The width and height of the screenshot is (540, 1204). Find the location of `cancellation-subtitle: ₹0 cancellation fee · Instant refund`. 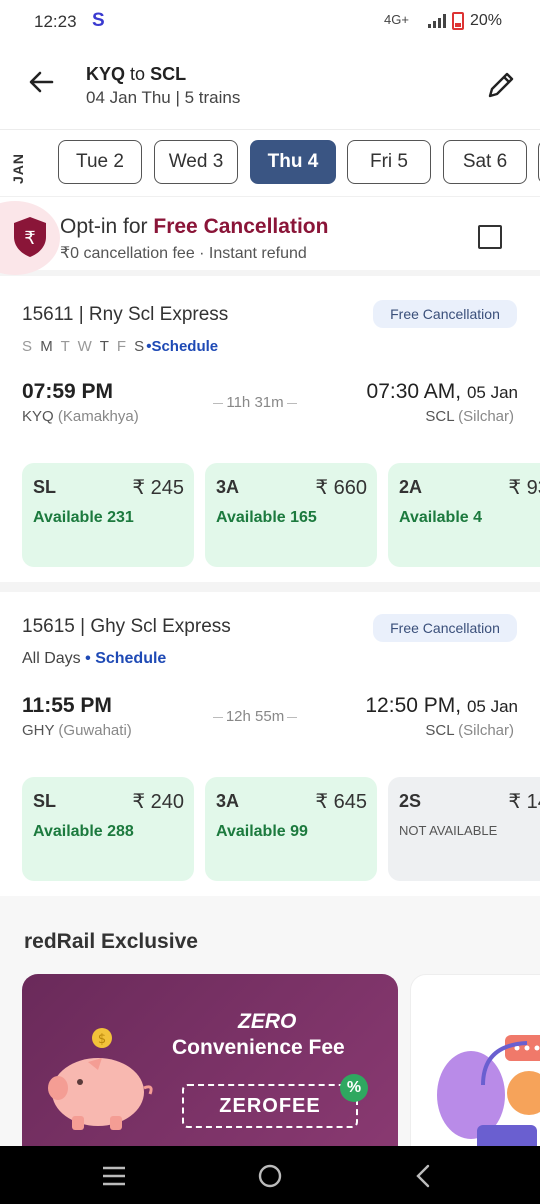

cancellation-subtitle: ₹0 cancellation fee · Instant refund is located at coordinates (183, 253).